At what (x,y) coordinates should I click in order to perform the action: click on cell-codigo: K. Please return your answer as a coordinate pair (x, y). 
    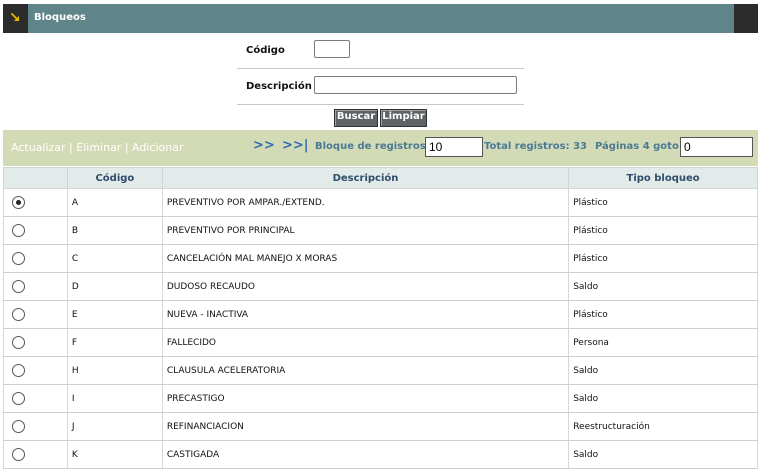
    Looking at the image, I should click on (115, 454).